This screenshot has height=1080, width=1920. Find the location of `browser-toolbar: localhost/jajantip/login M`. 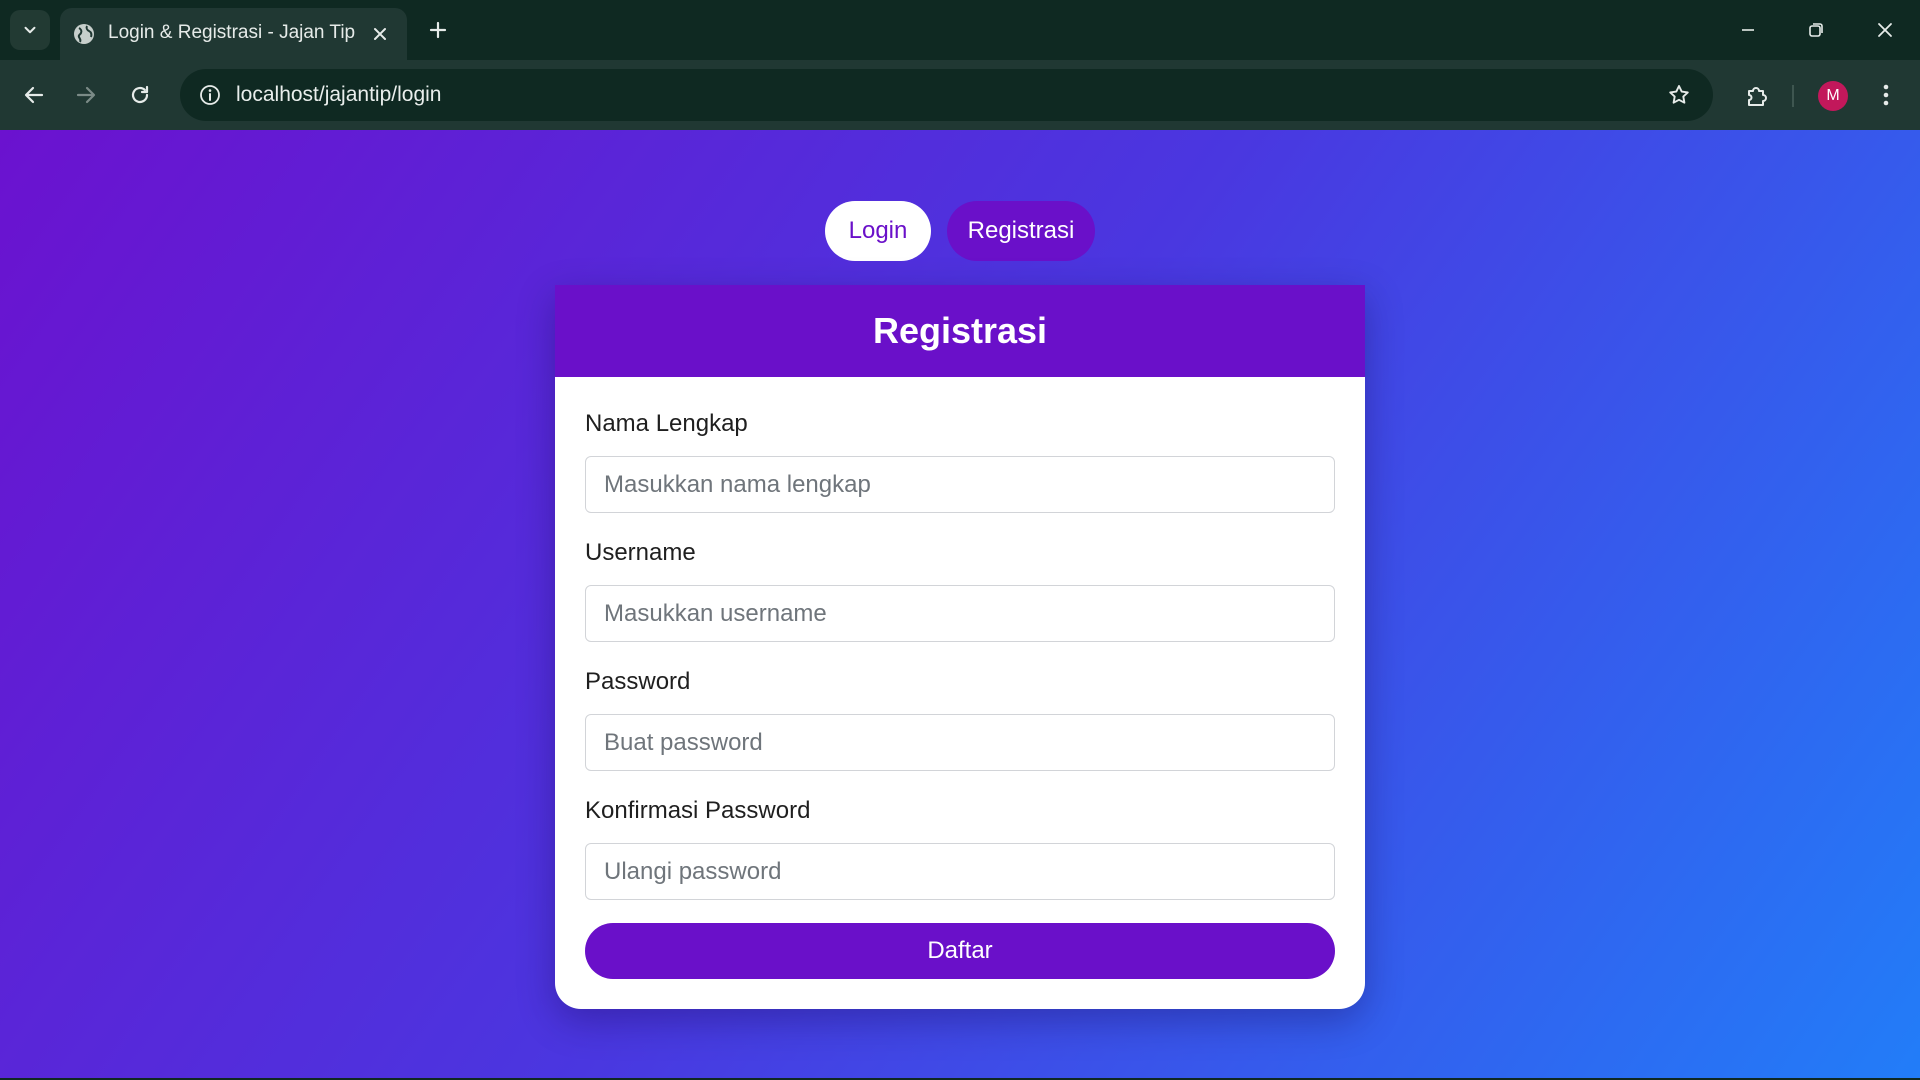

browser-toolbar: localhost/jajantip/login M is located at coordinates (960, 95).